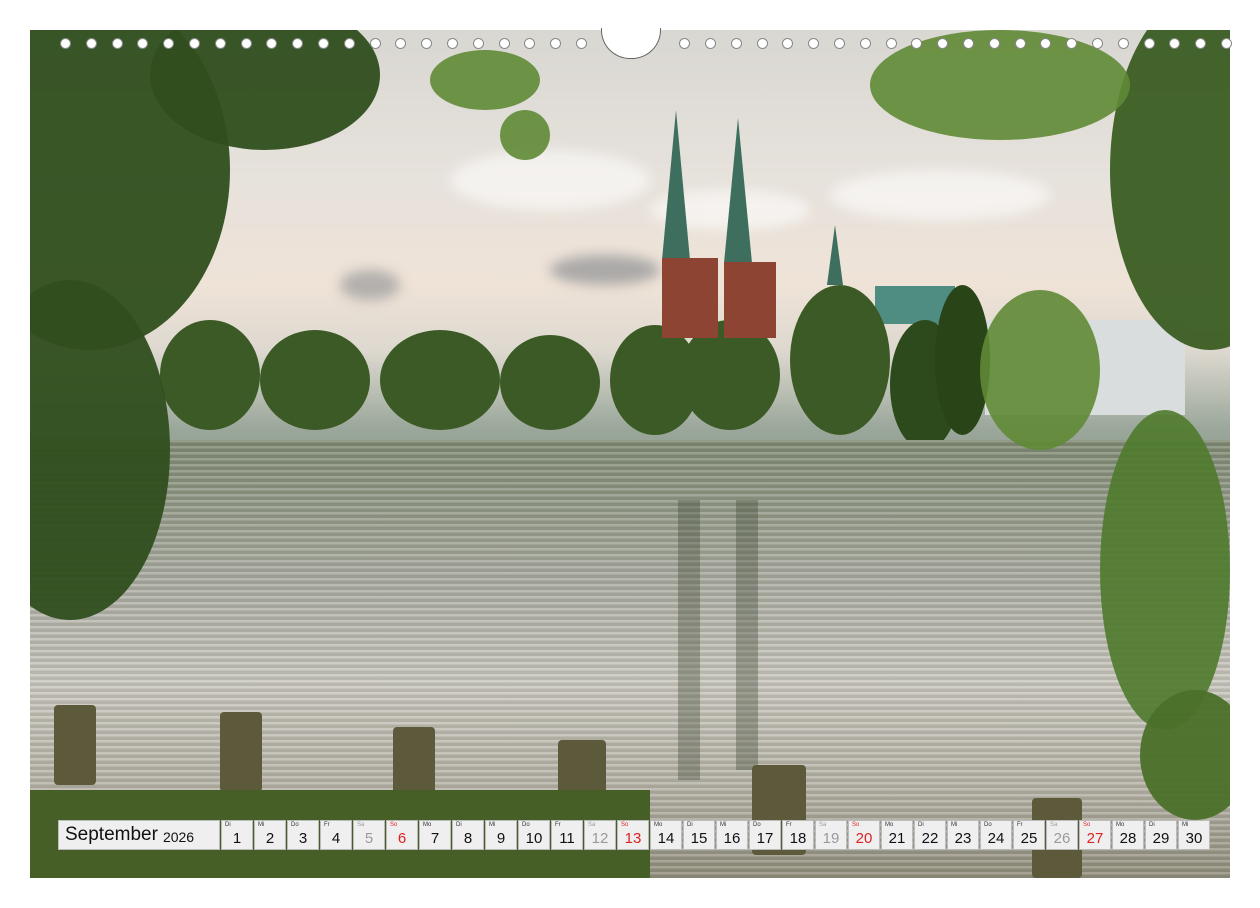 The width and height of the screenshot is (1260, 908). Describe the element at coordinates (666, 838) in the screenshot. I see `day-number: 14` at that location.